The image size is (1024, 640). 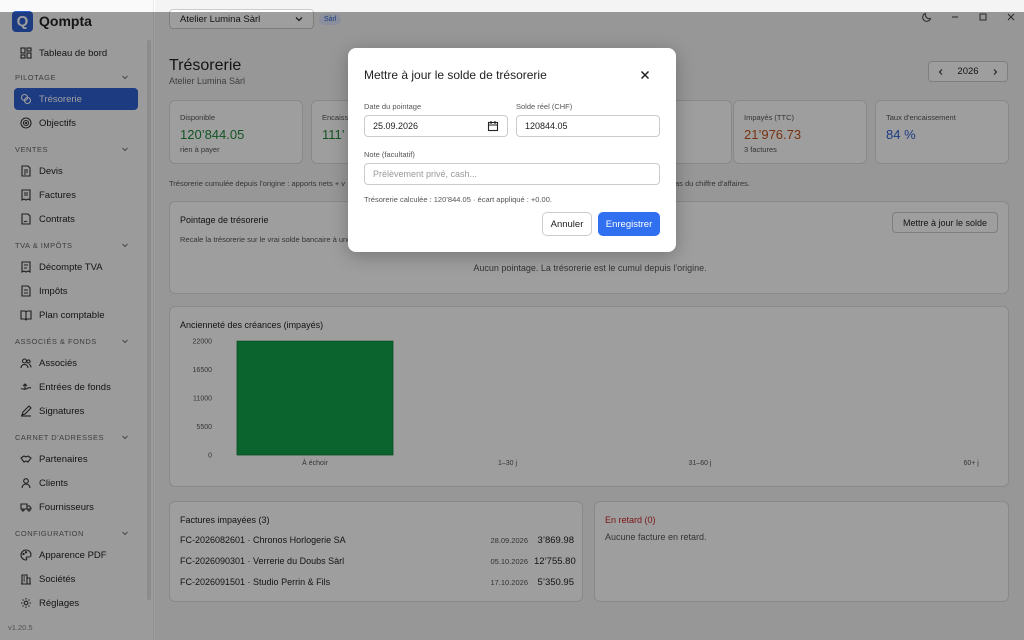 What do you see at coordinates (629, 224) in the screenshot?
I see `save-button: Enregistrer` at bounding box center [629, 224].